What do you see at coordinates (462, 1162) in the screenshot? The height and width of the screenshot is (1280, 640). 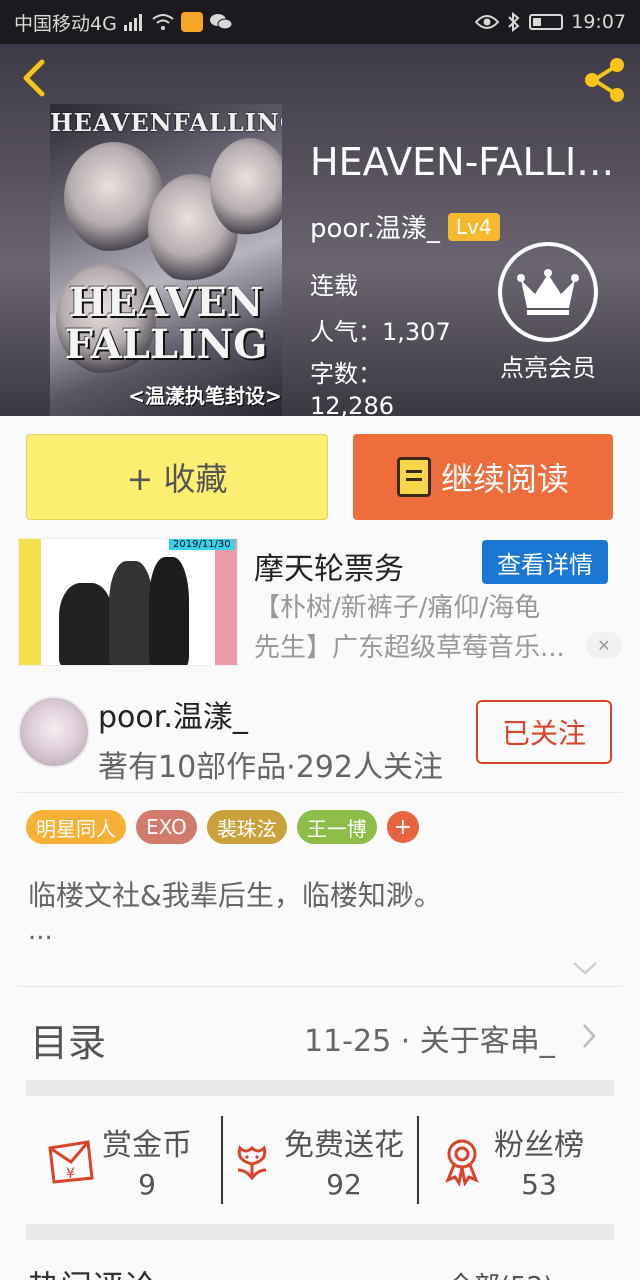 I see `medal-icon` at bounding box center [462, 1162].